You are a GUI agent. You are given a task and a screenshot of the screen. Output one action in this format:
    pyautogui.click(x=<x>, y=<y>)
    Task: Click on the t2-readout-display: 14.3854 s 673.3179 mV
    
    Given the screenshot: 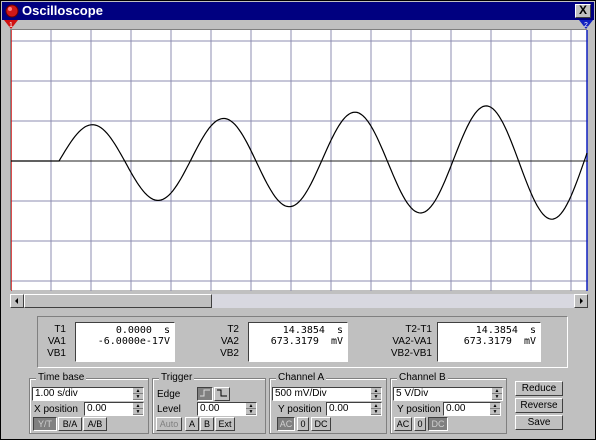 What is the action you would take?
    pyautogui.click(x=298, y=342)
    